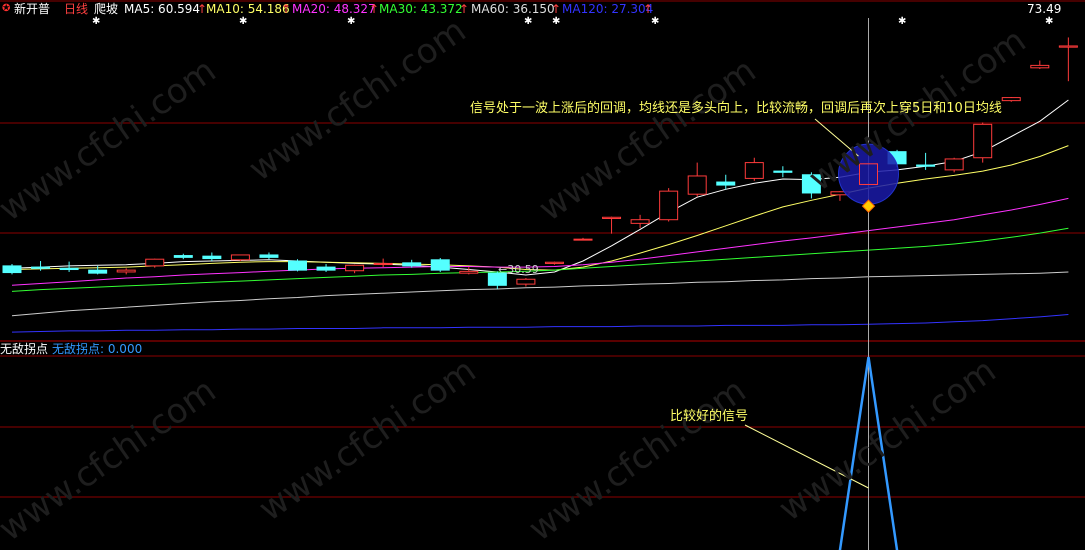 The image size is (1085, 550). I want to click on annotation-leader, so click(836, 137).